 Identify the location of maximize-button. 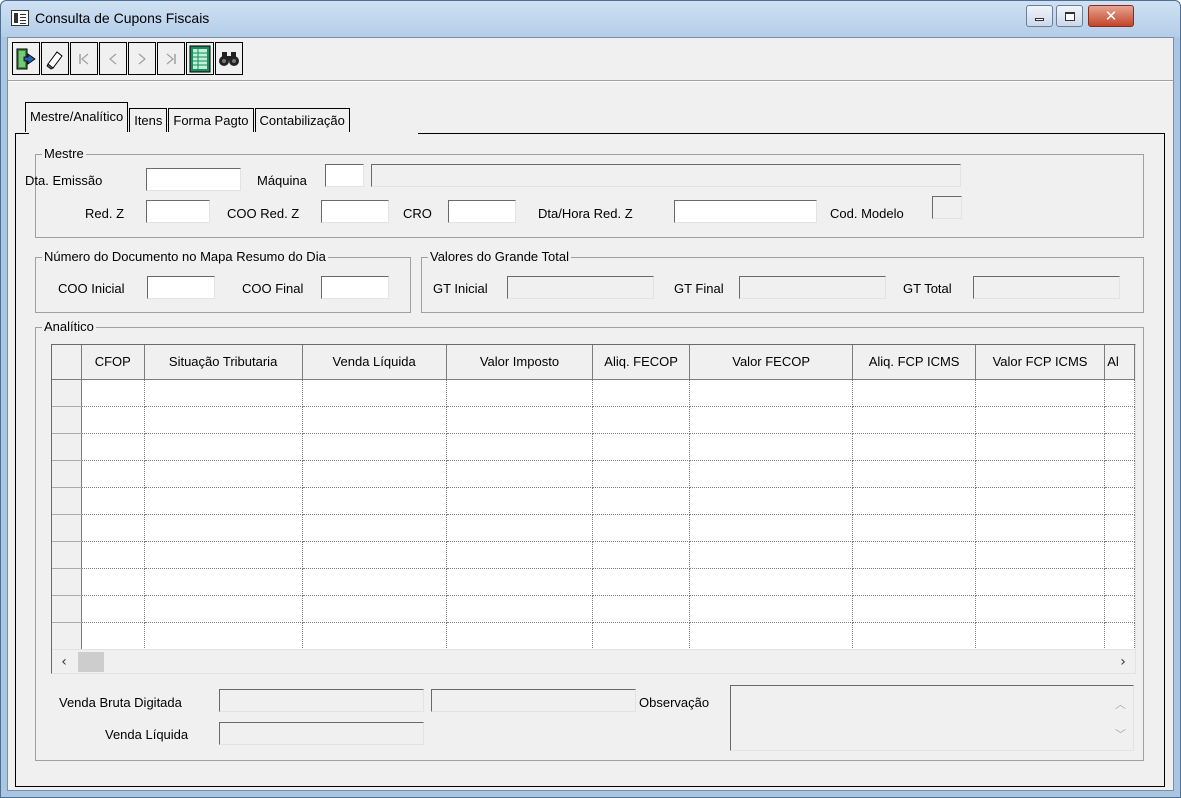
(1069, 16).